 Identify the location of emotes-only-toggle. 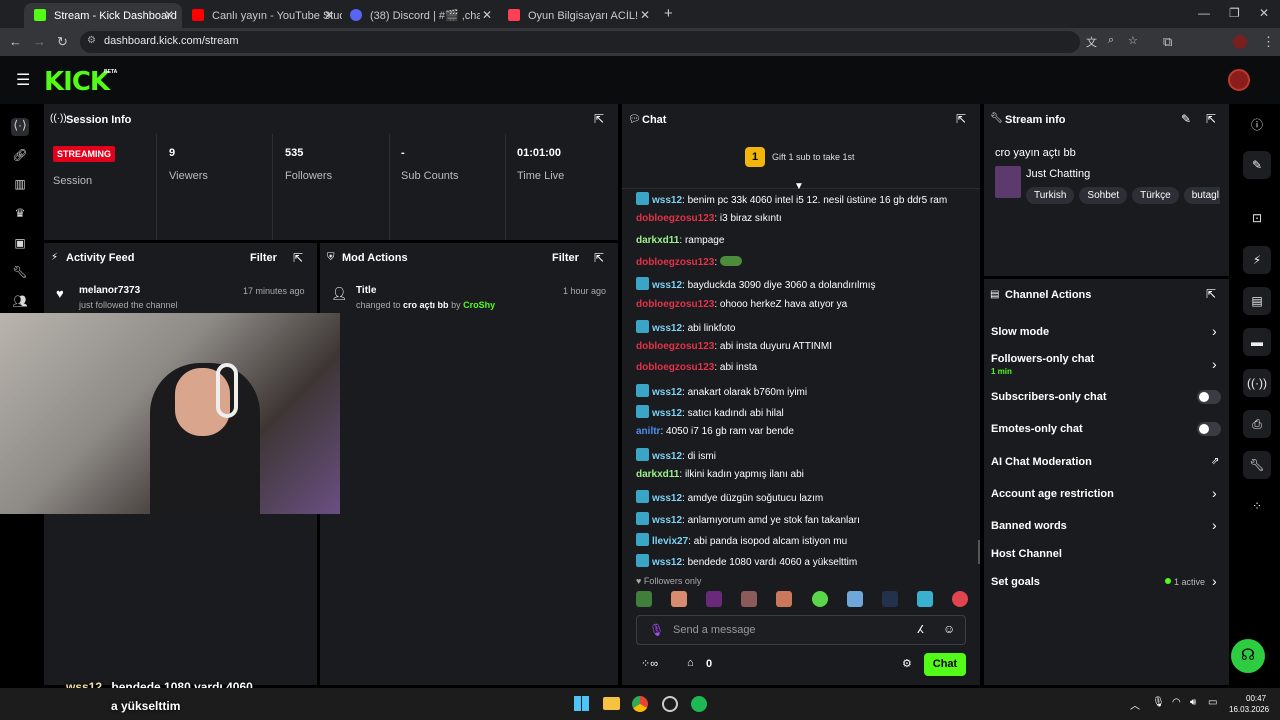
(1209, 429).